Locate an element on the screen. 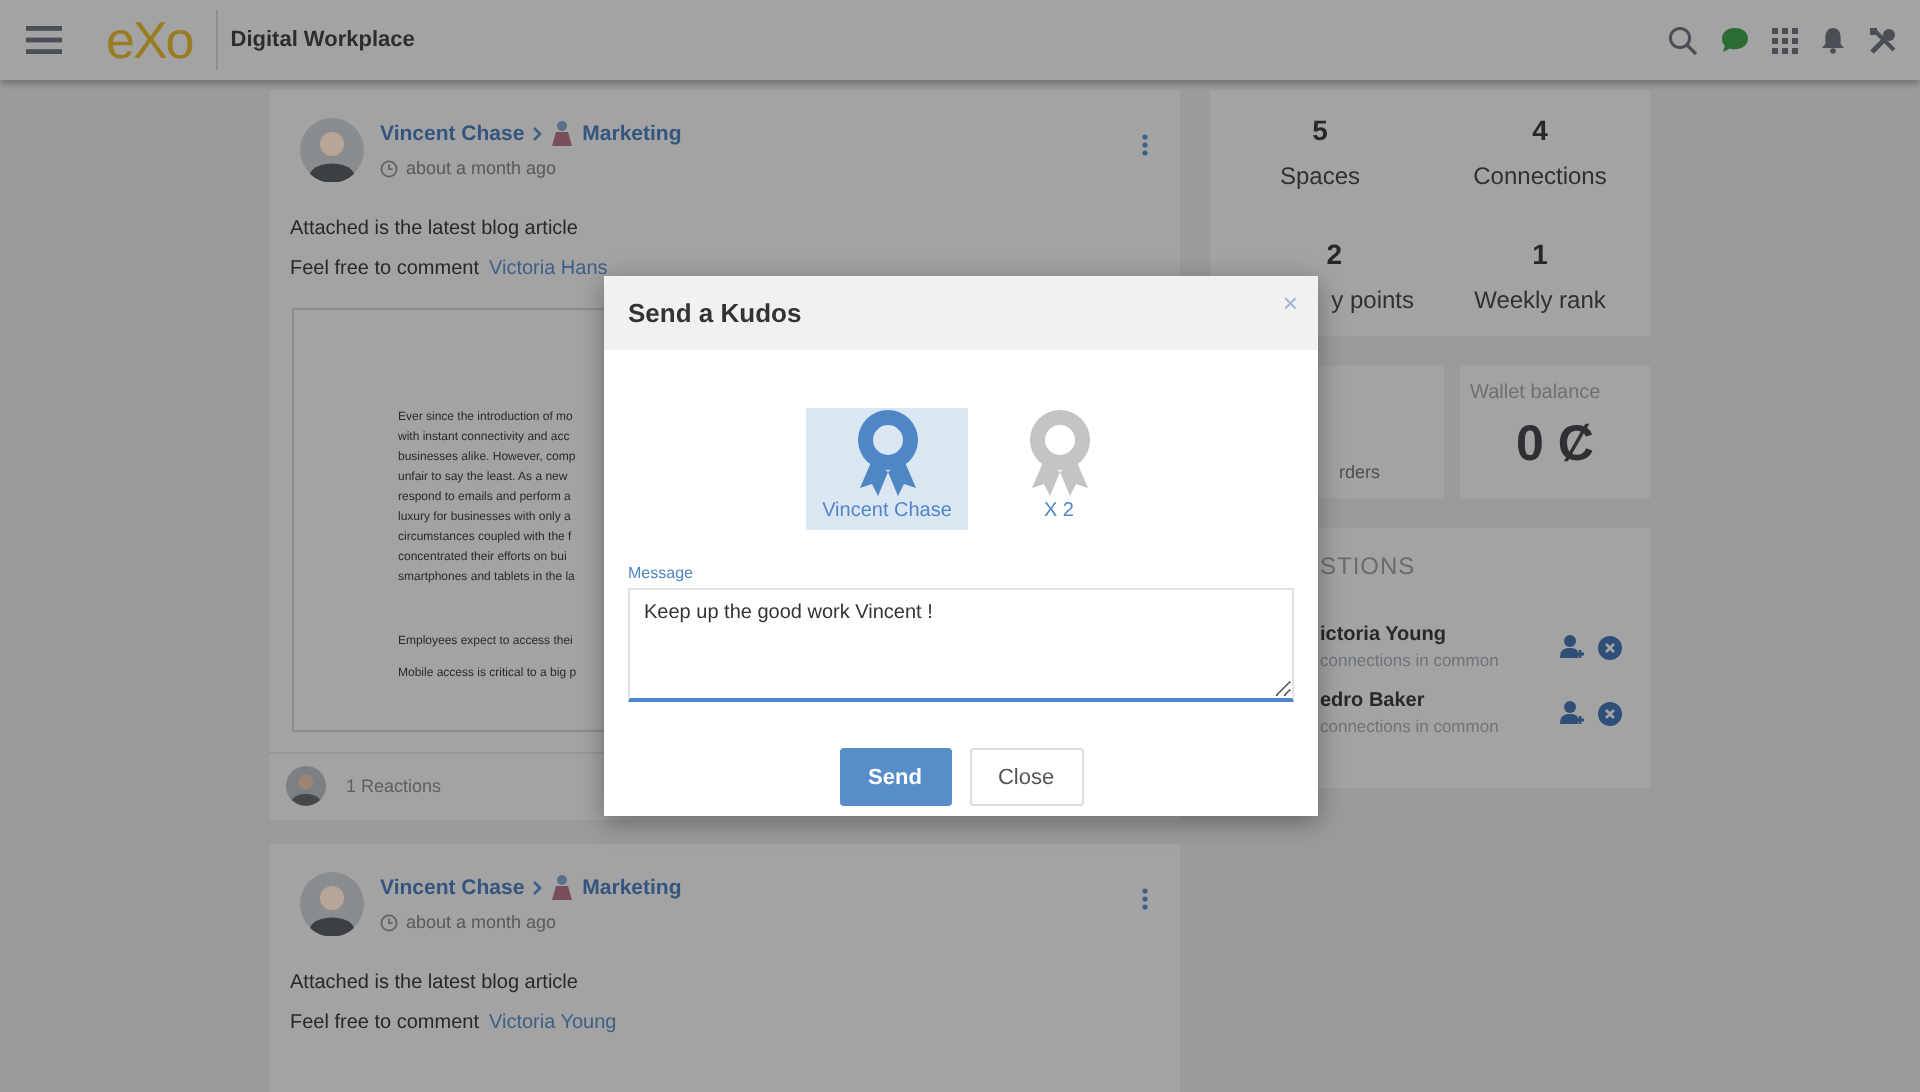 The image size is (1920, 1092). kudos-option: X 2 is located at coordinates (1059, 469).